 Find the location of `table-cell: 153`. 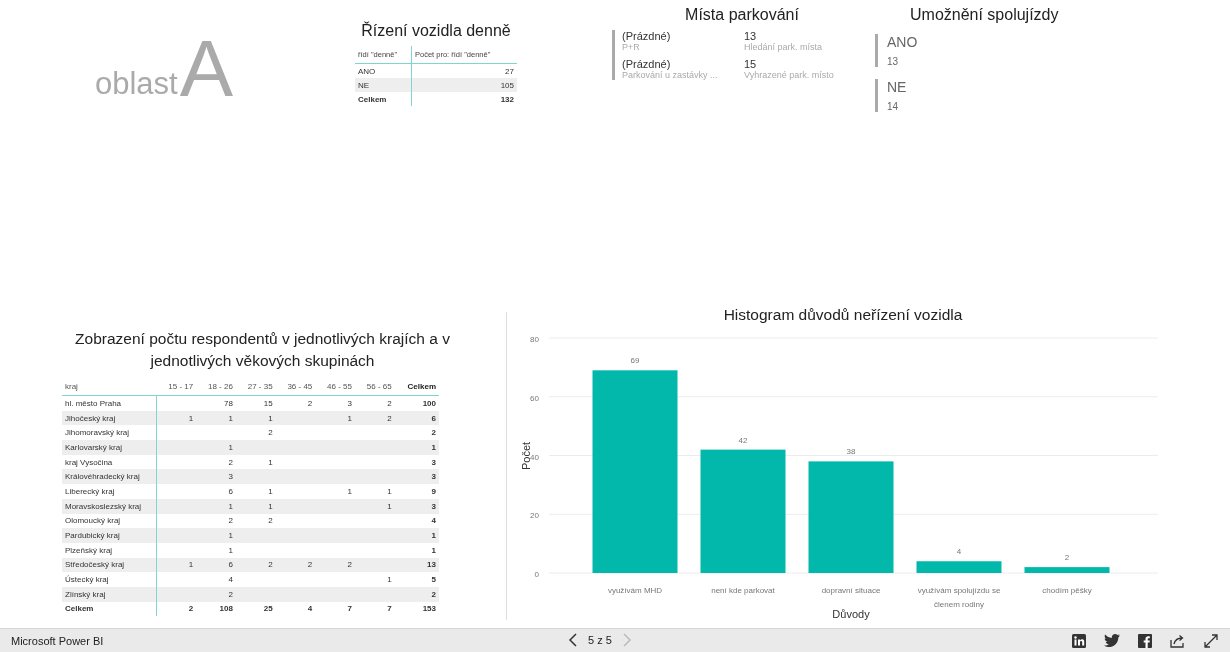

table-cell: 153 is located at coordinates (429, 609).